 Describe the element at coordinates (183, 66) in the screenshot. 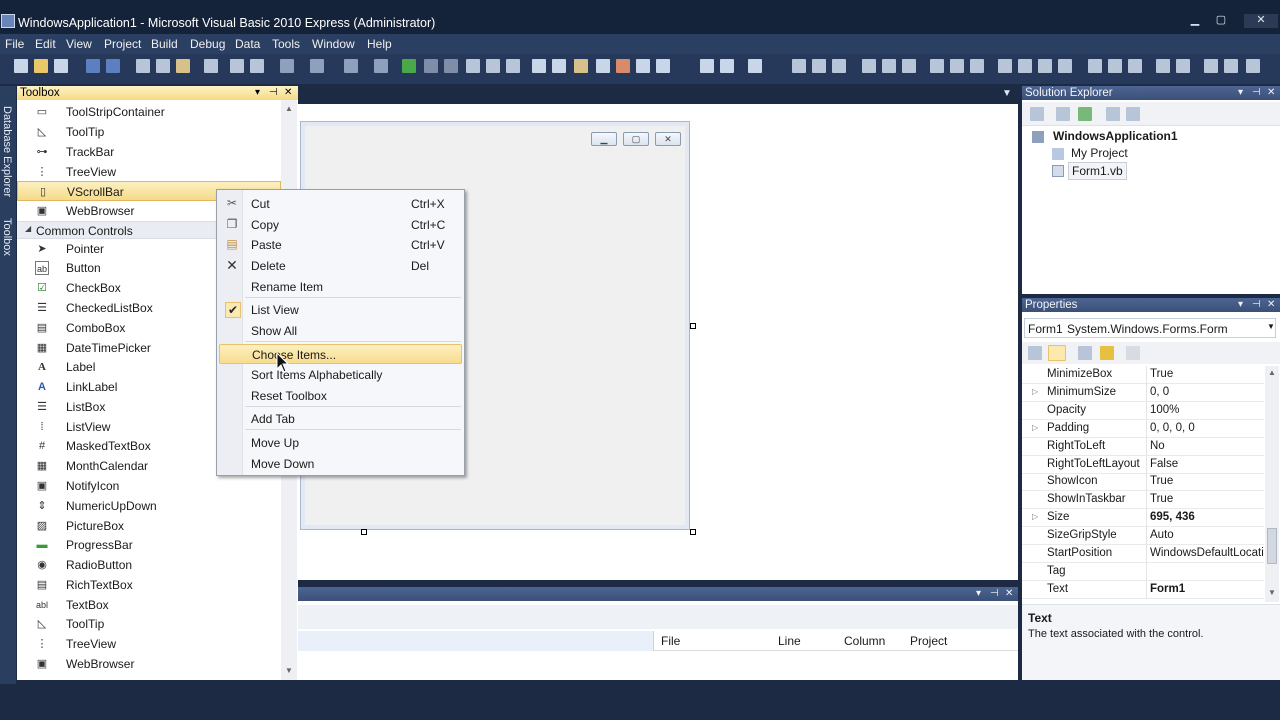

I see `paste-icon` at that location.